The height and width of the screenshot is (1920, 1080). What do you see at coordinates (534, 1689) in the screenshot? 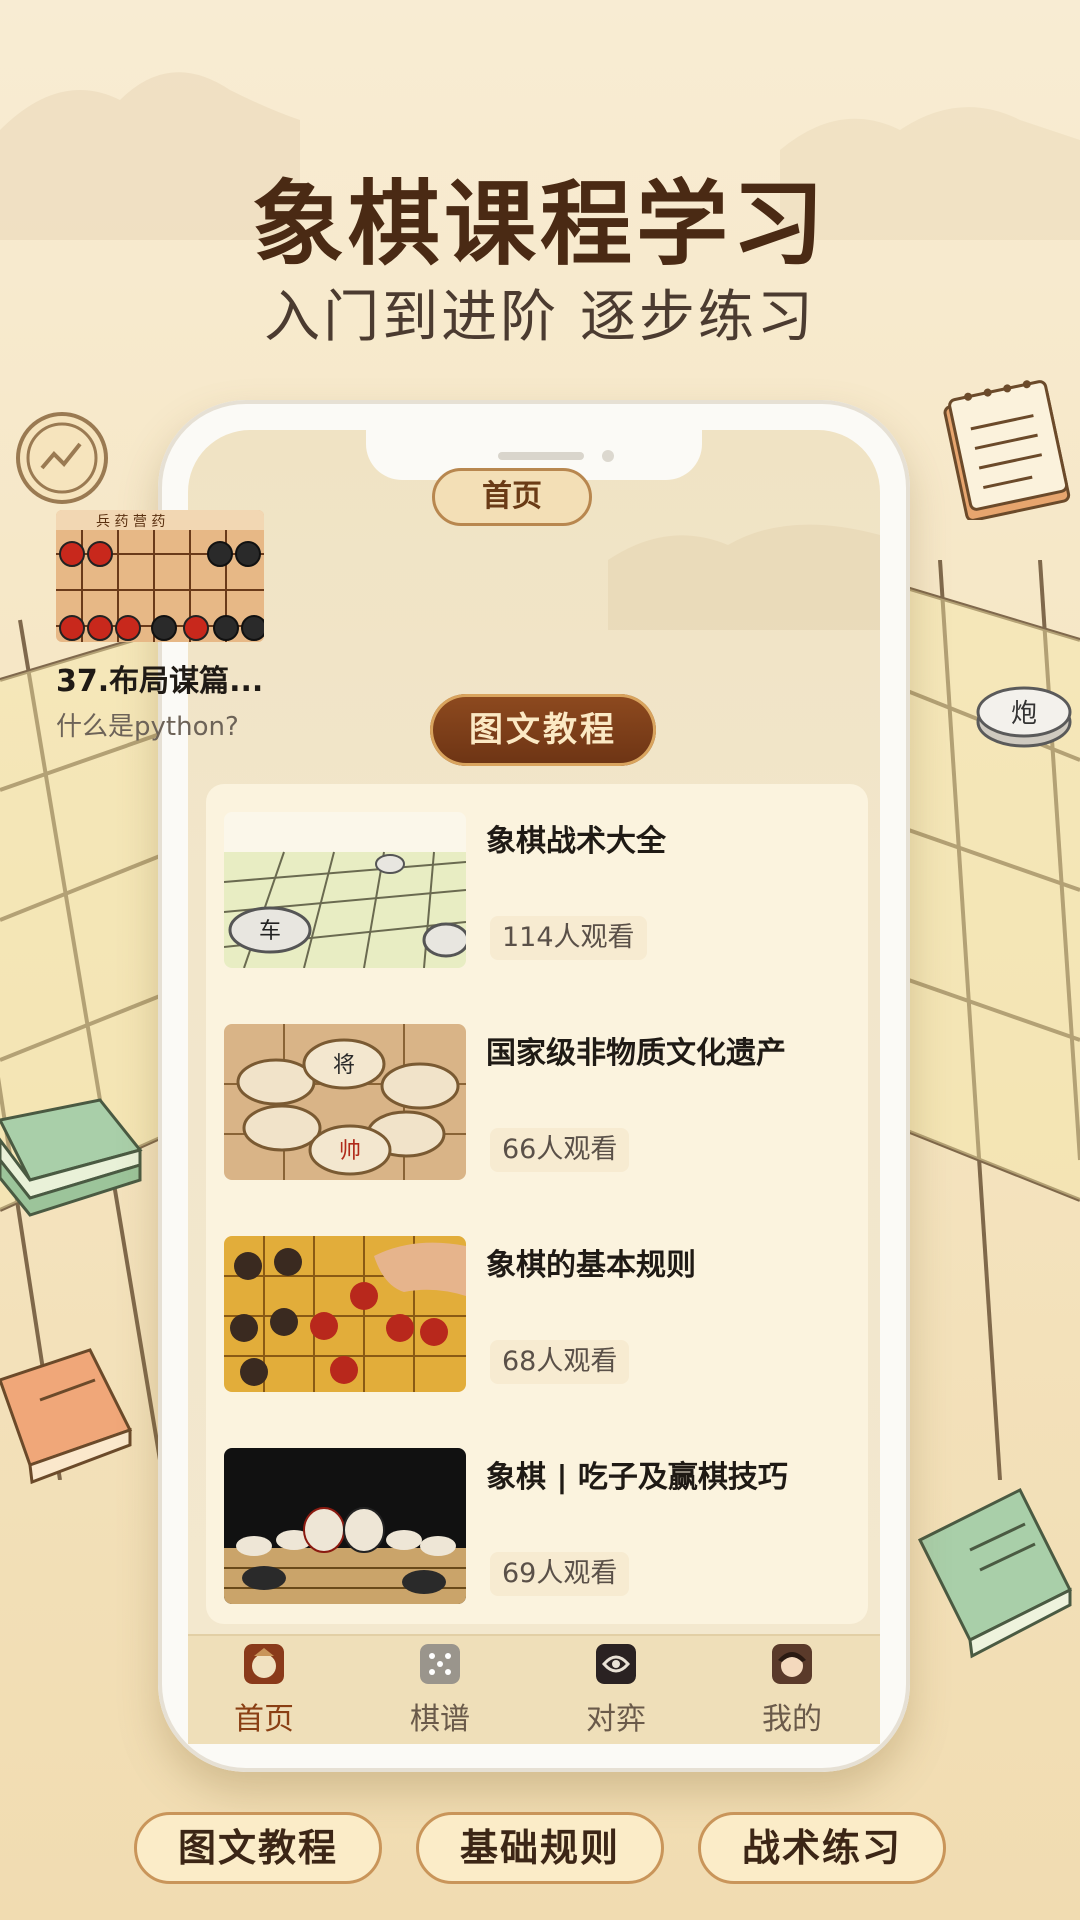
I see `bottom-tab-bar: 首页 棋谱 对弈 我的` at bounding box center [534, 1689].